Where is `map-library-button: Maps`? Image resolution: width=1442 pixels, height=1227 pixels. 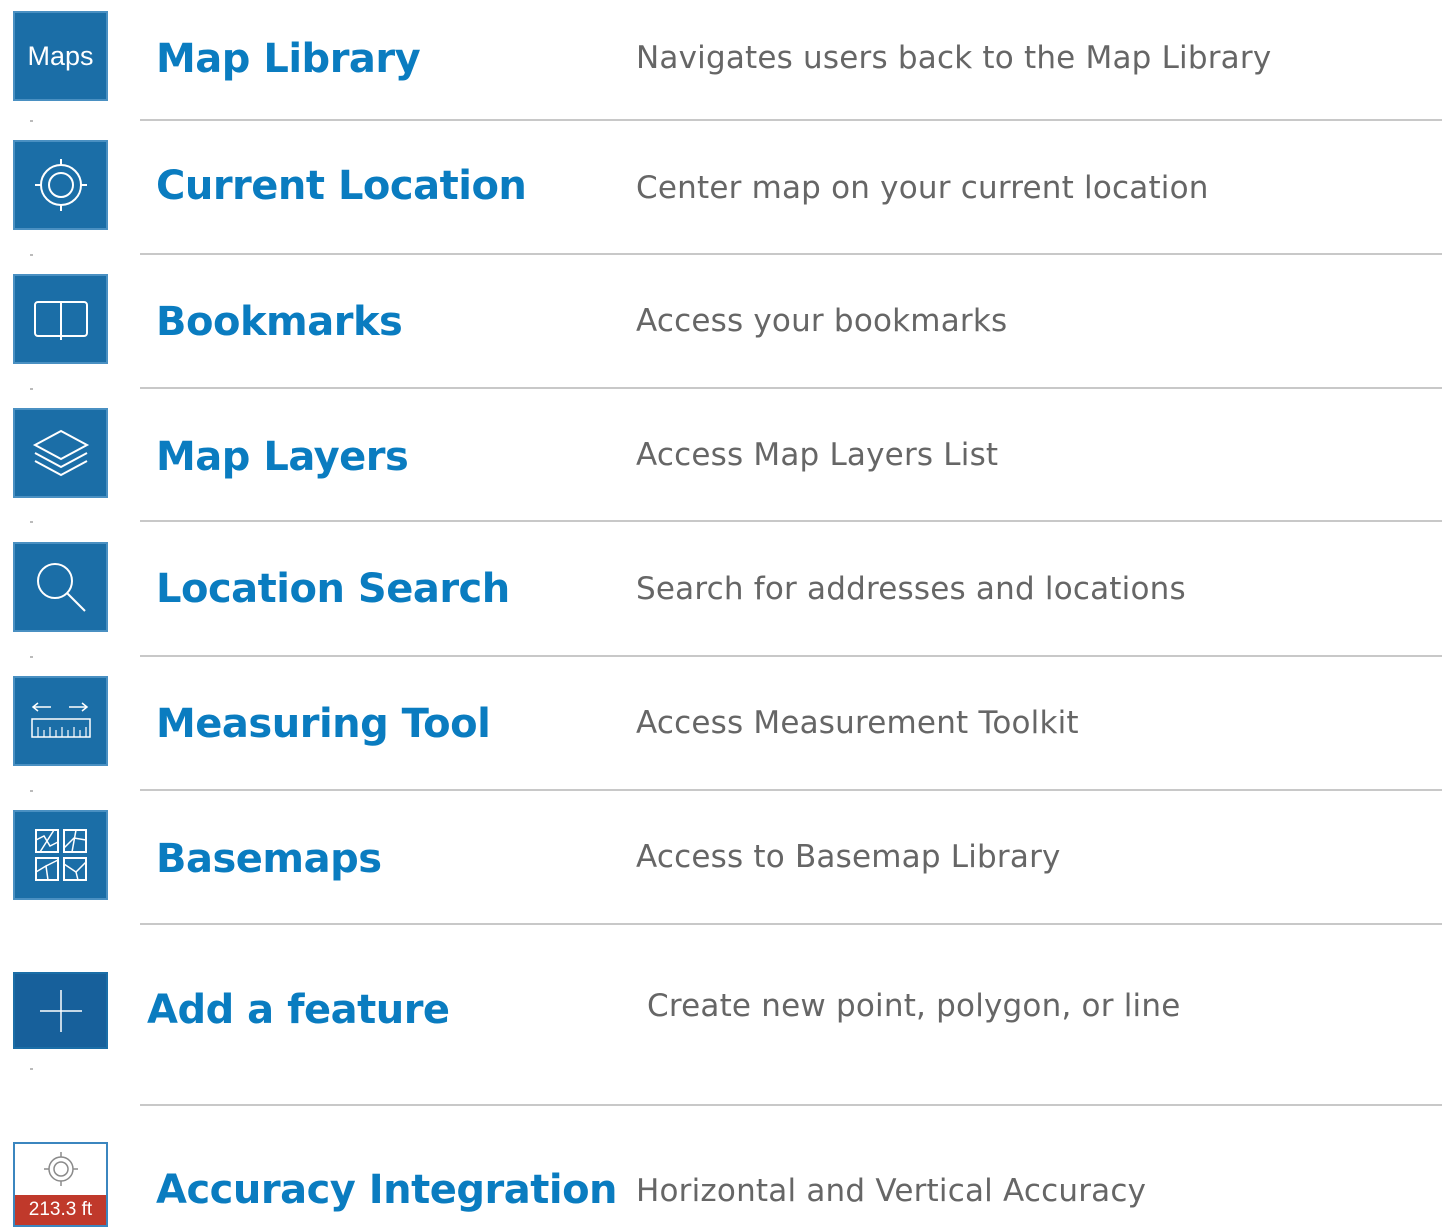
map-library-button: Maps is located at coordinates (60, 56).